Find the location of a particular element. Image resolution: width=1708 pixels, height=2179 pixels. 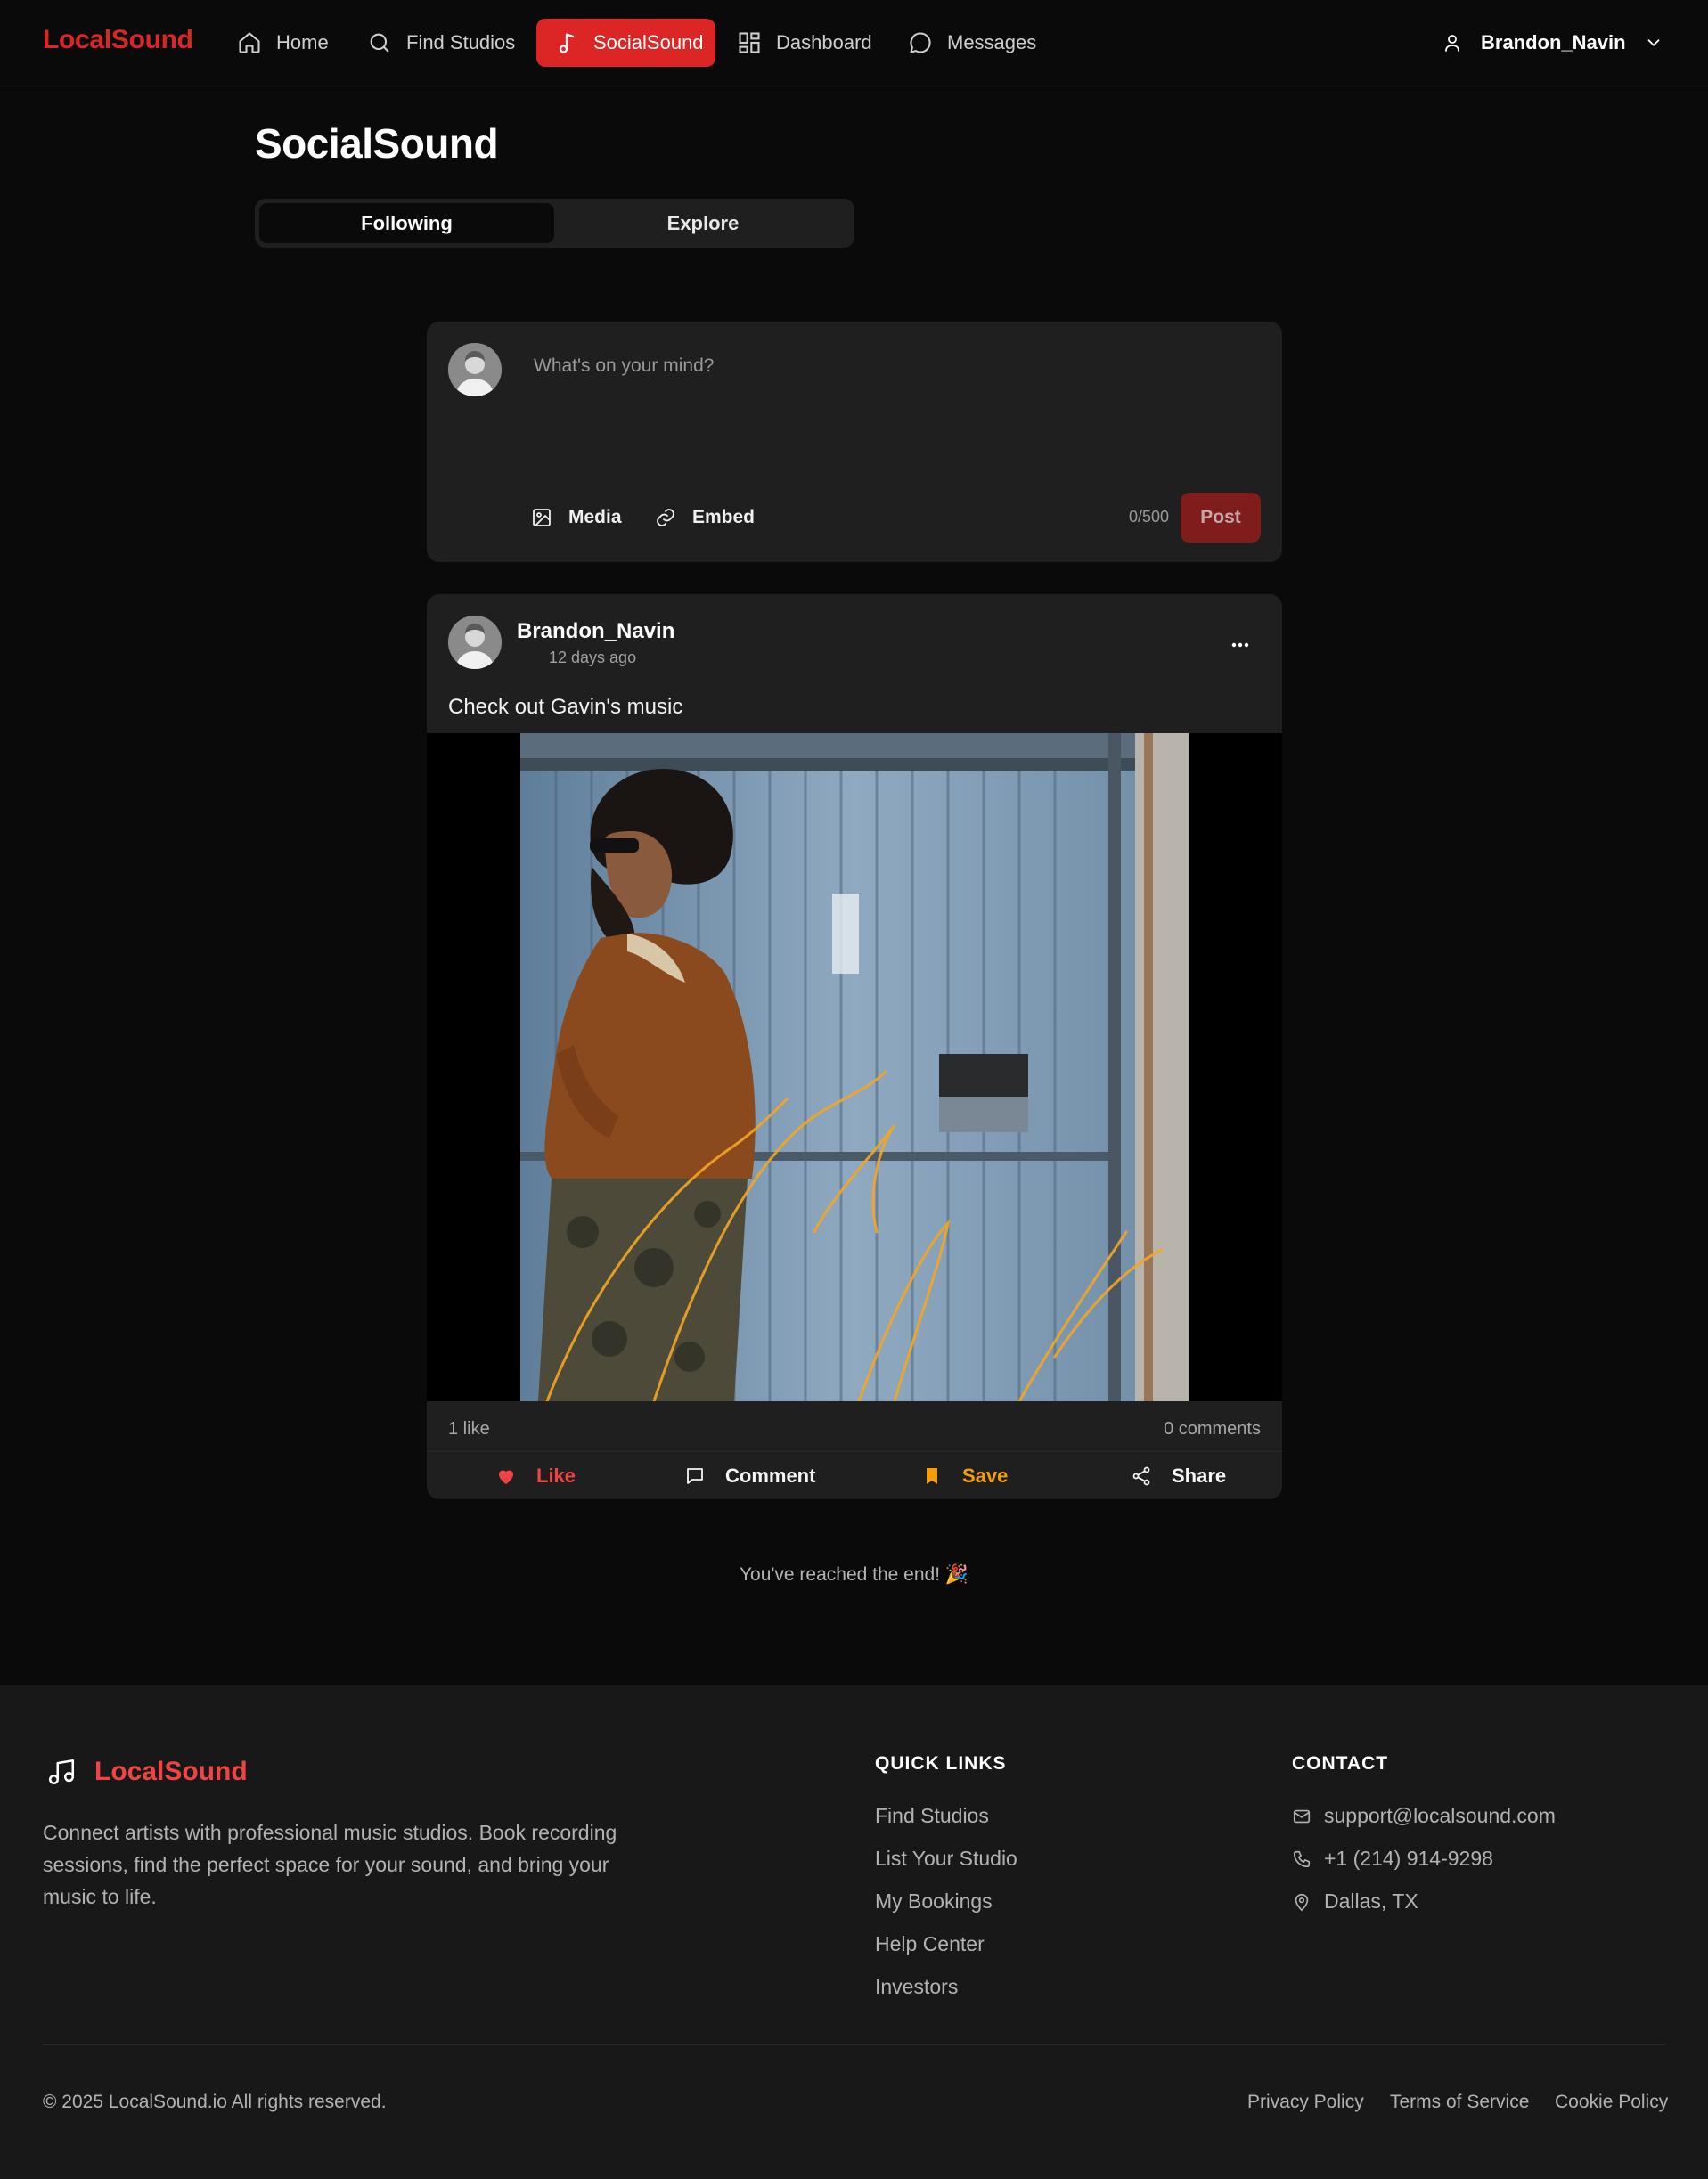

footer-brand: LocalSound is located at coordinates (147, 1772).